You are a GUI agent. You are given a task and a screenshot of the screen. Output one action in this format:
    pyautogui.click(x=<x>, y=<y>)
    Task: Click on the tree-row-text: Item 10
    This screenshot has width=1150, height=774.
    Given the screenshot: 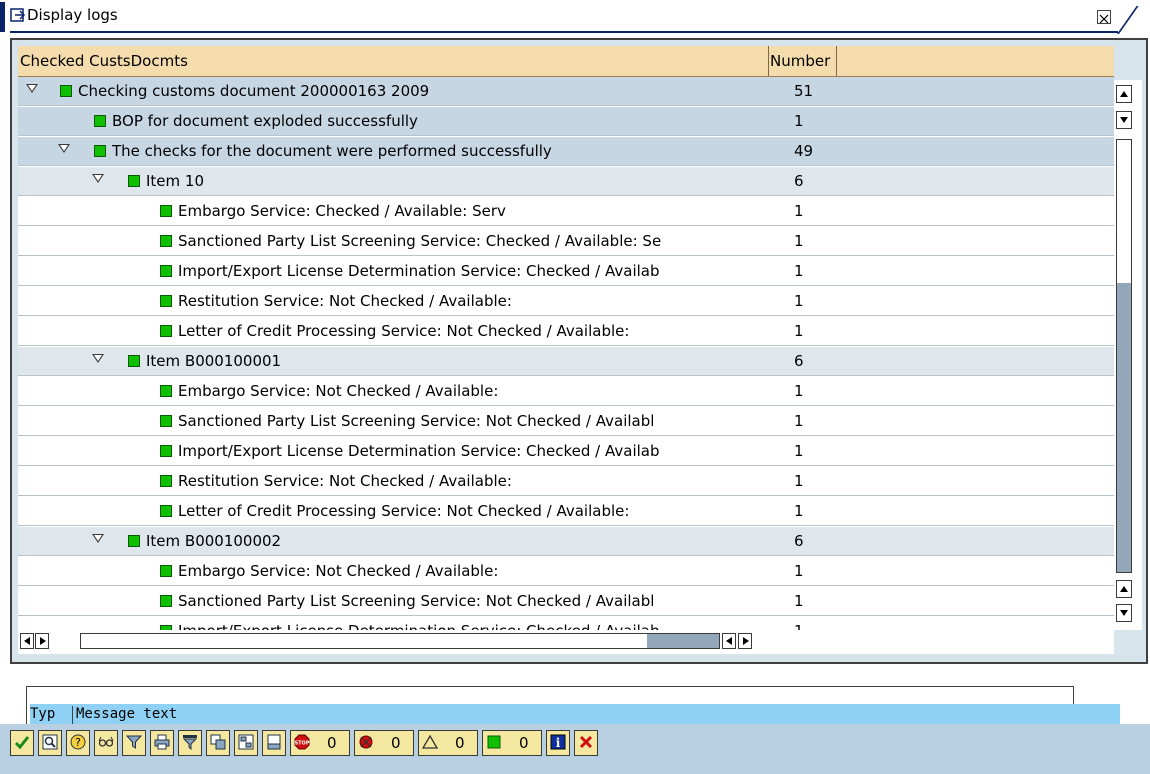 What is the action you would take?
    pyautogui.click(x=175, y=181)
    